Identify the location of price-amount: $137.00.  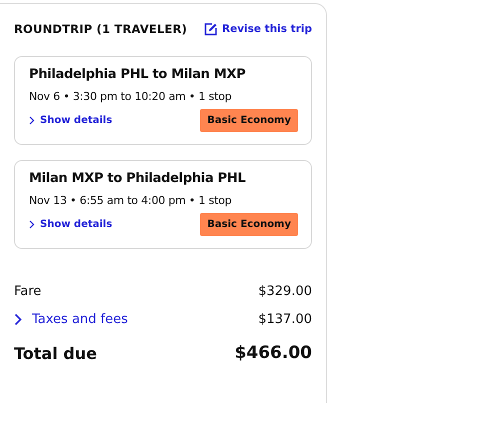
(285, 319).